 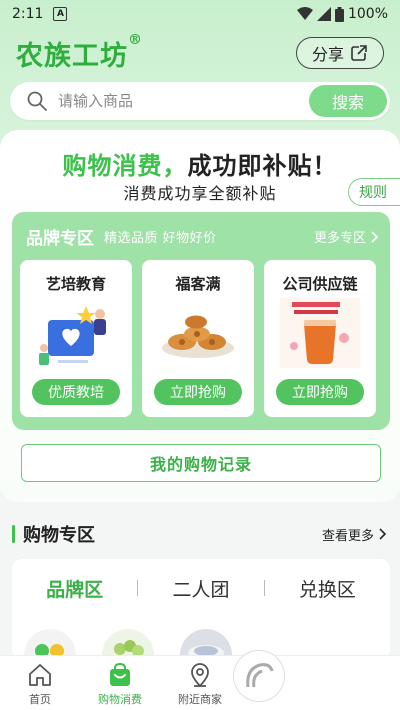 What do you see at coordinates (40, 699) in the screenshot?
I see `nav-label: 首页` at bounding box center [40, 699].